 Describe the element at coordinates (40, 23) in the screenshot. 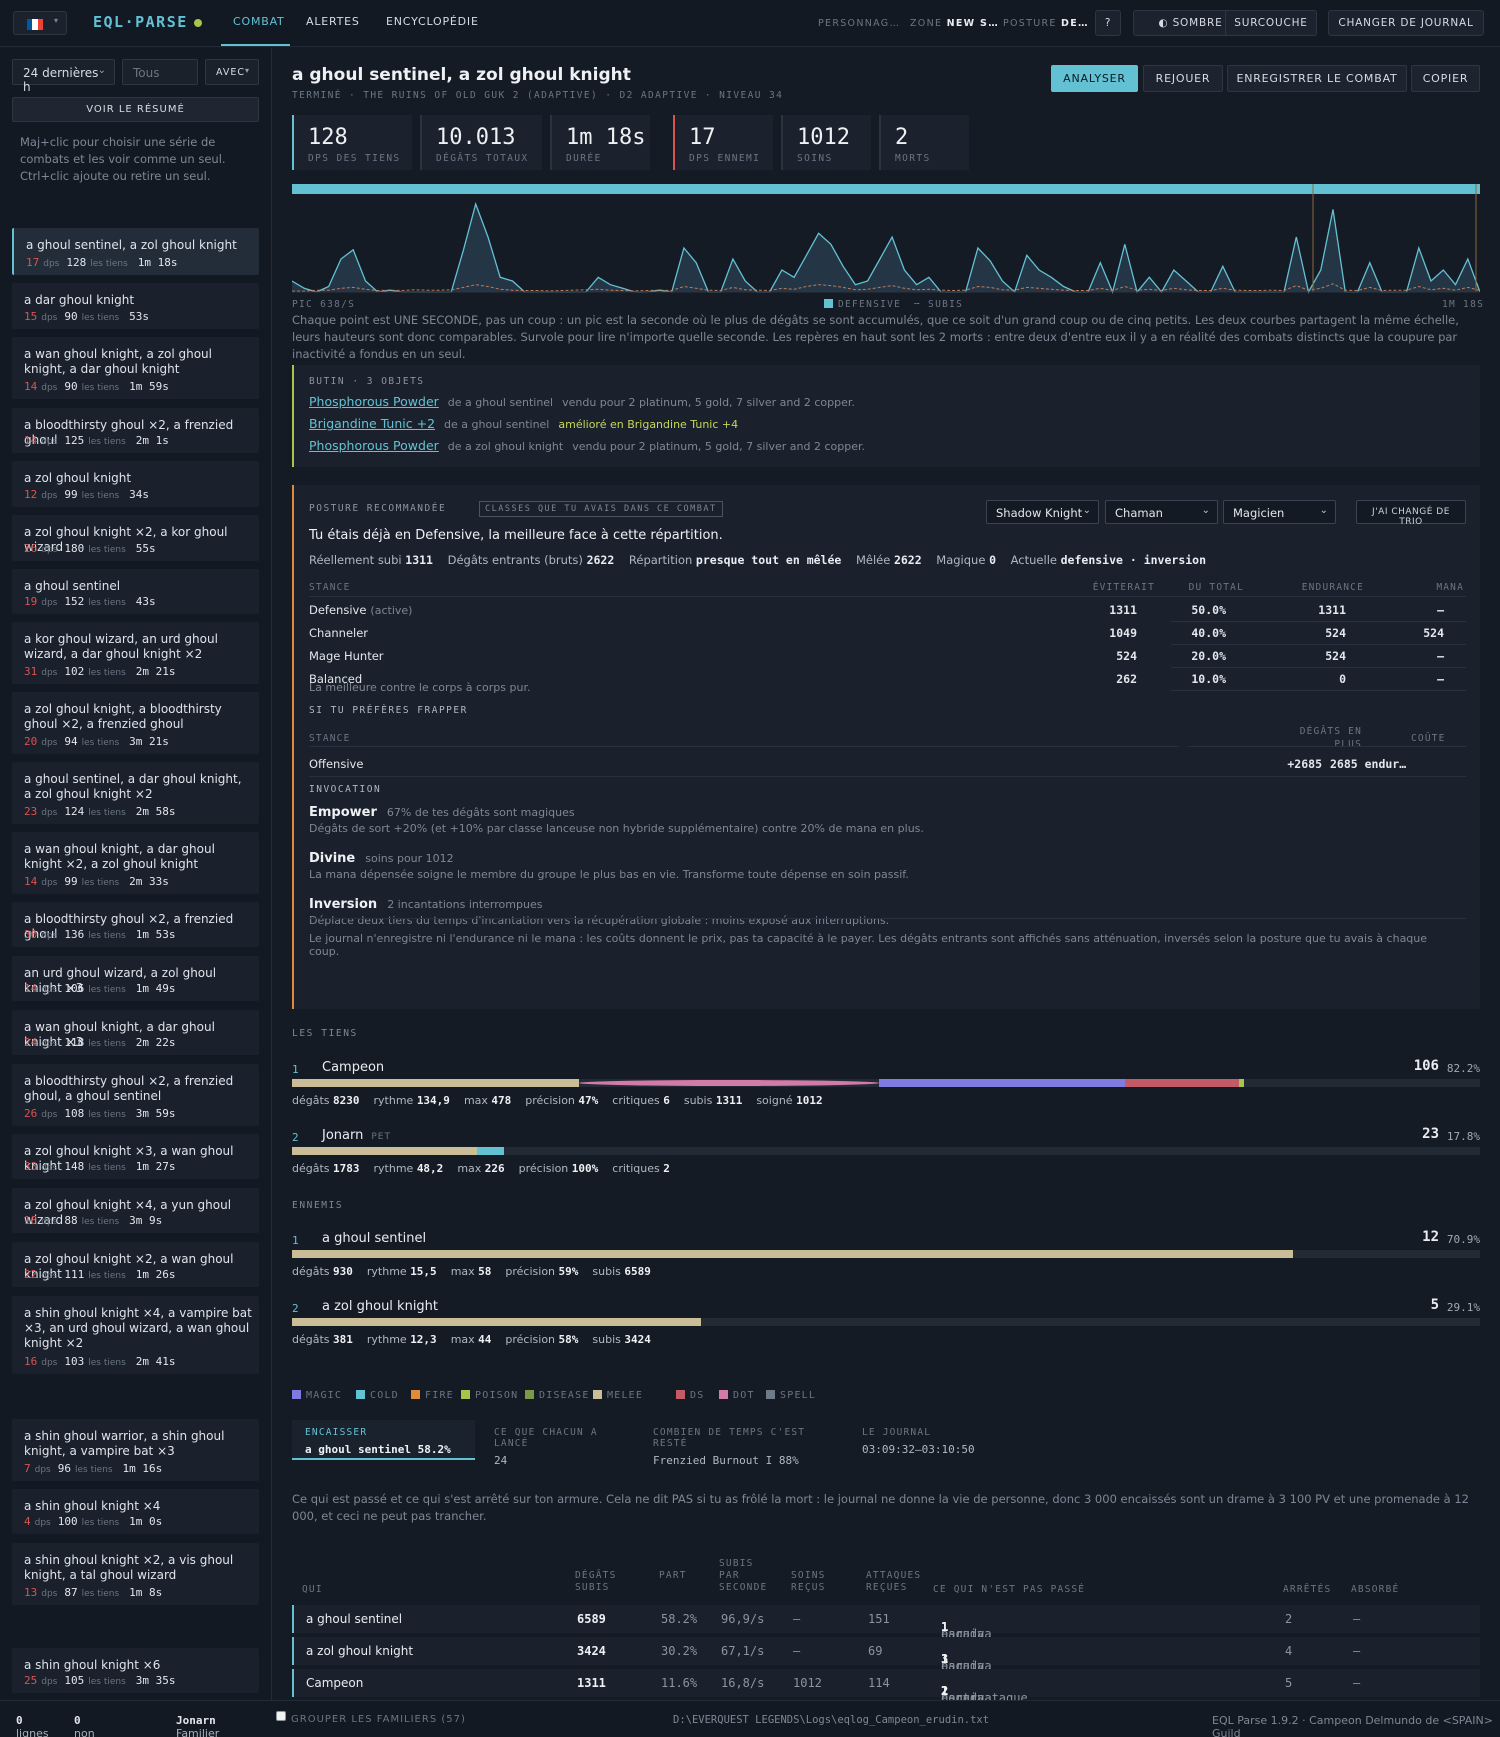

I see `language-selector: ▾` at that location.